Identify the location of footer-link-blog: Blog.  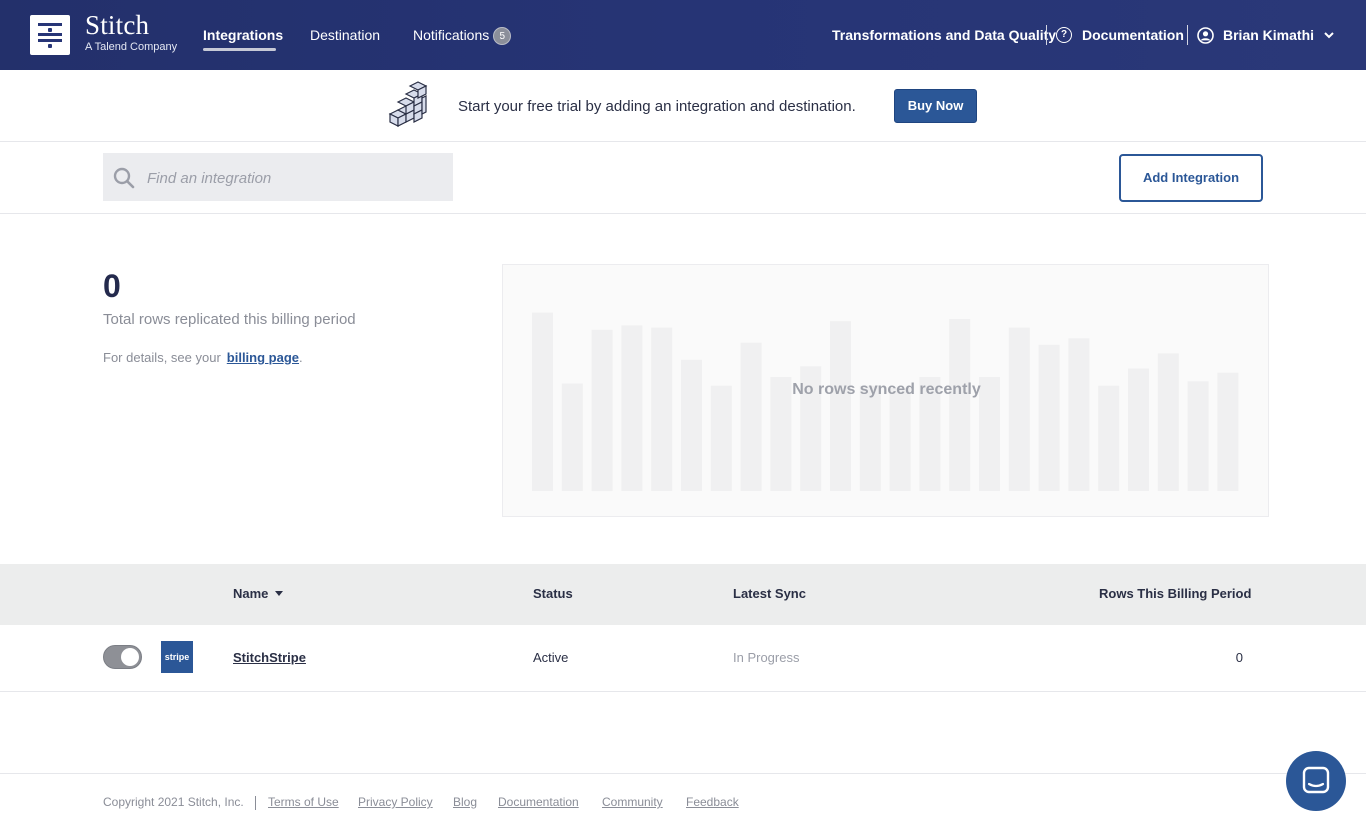
(465, 802).